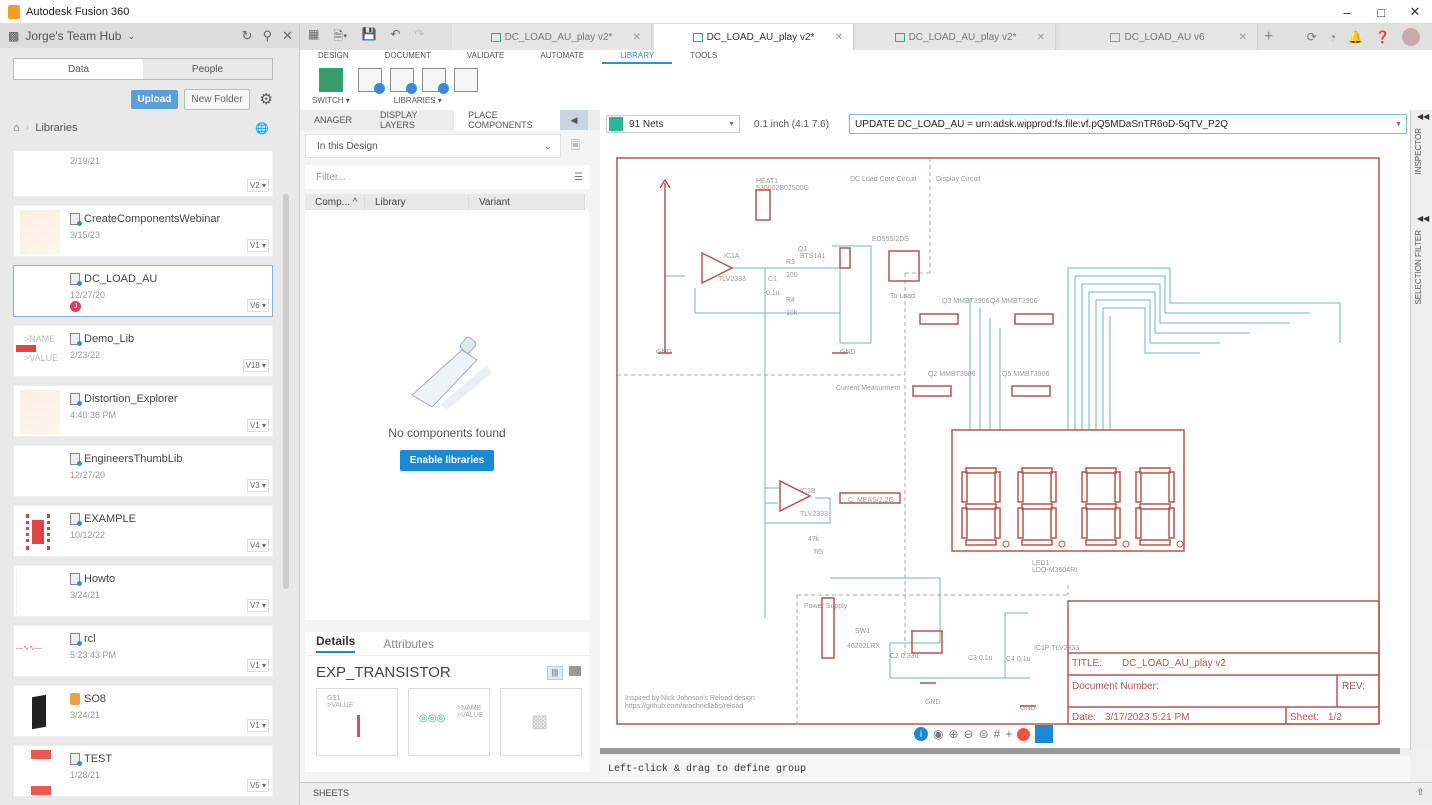 The height and width of the screenshot is (805, 1432). I want to click on file-menu-icon: 🗎▾, so click(340, 37).